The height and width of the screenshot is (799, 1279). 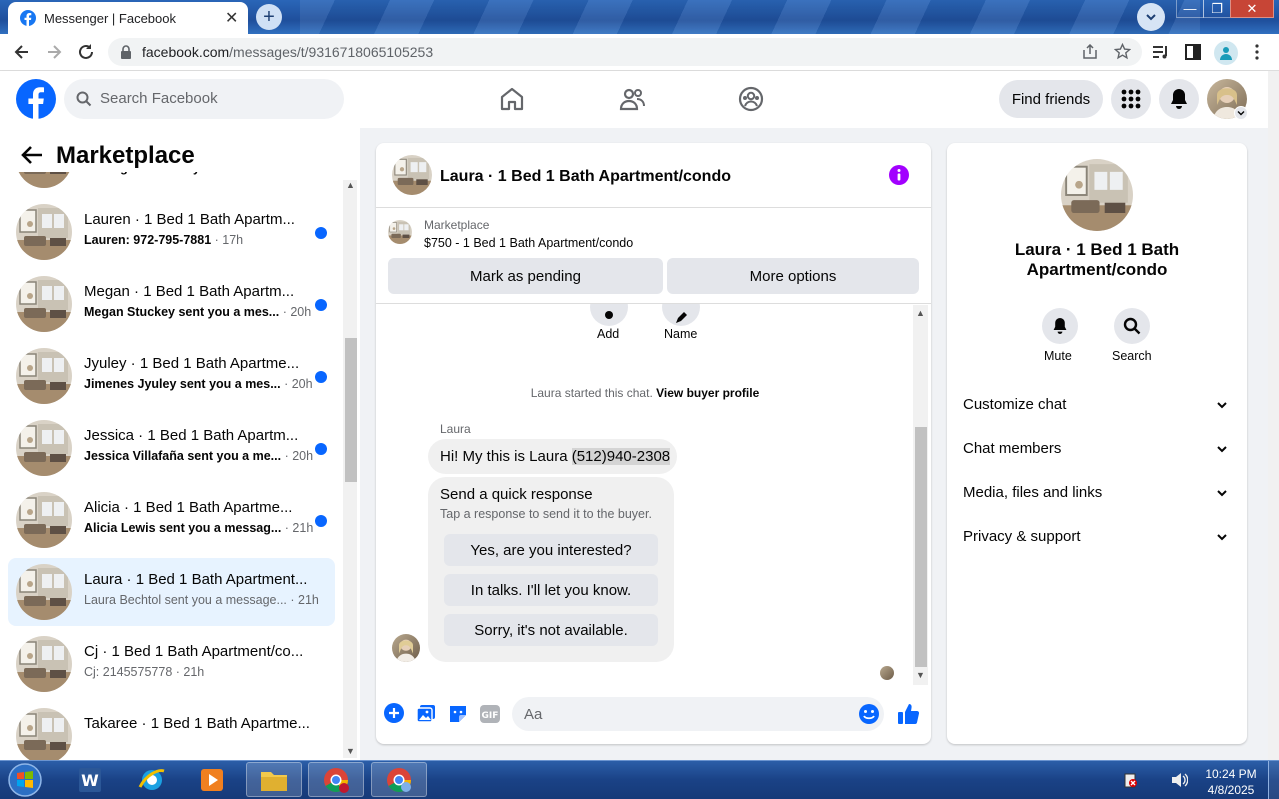 I want to click on gif-icon: GIF, so click(x=490, y=714).